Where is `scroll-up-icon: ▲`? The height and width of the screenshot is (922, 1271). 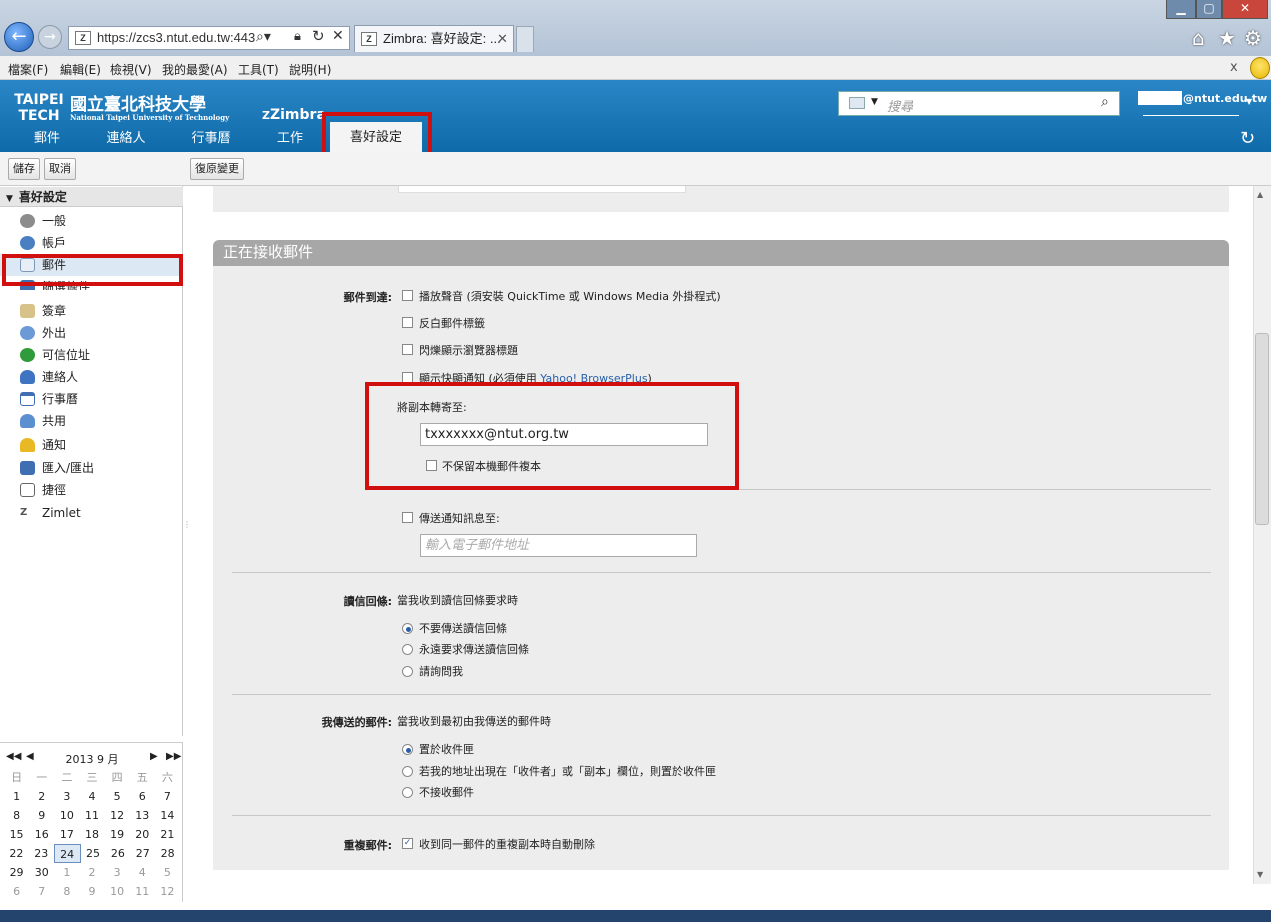 scroll-up-icon: ▲ is located at coordinates (1260, 194).